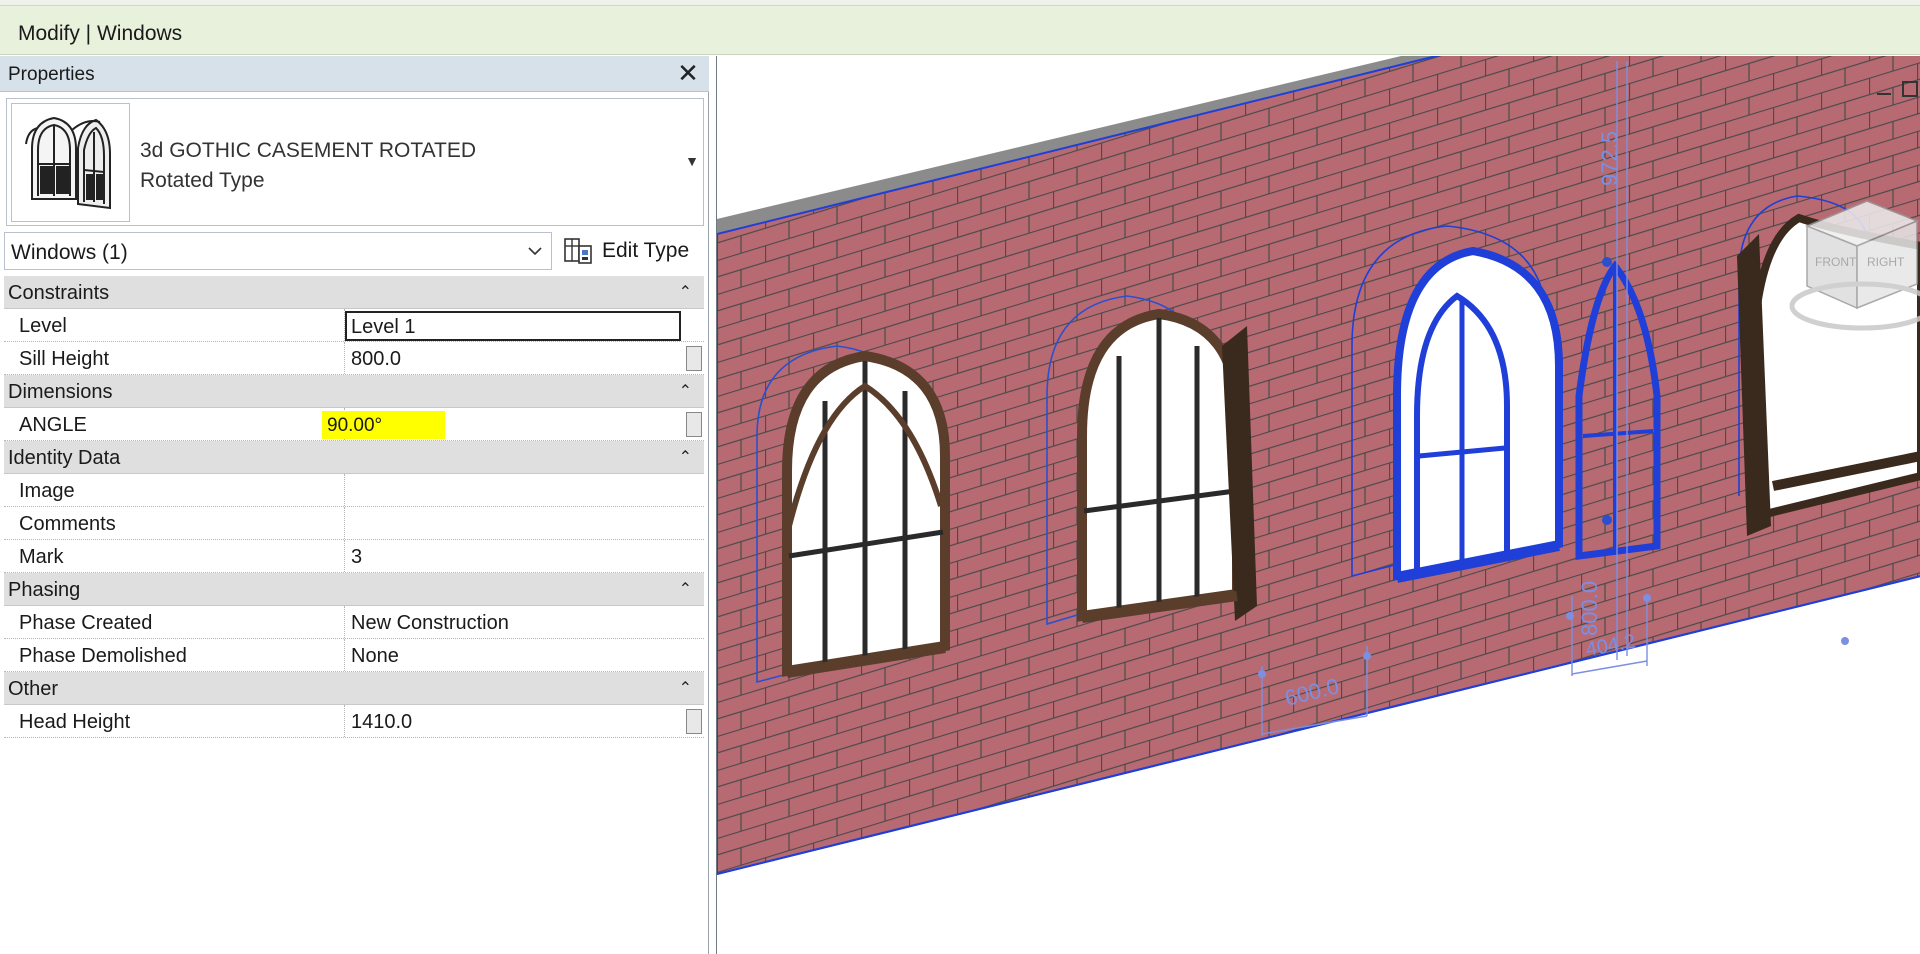 The width and height of the screenshot is (1920, 954). What do you see at coordinates (646, 250) in the screenshot?
I see `edit-type-label: Edit Type` at bounding box center [646, 250].